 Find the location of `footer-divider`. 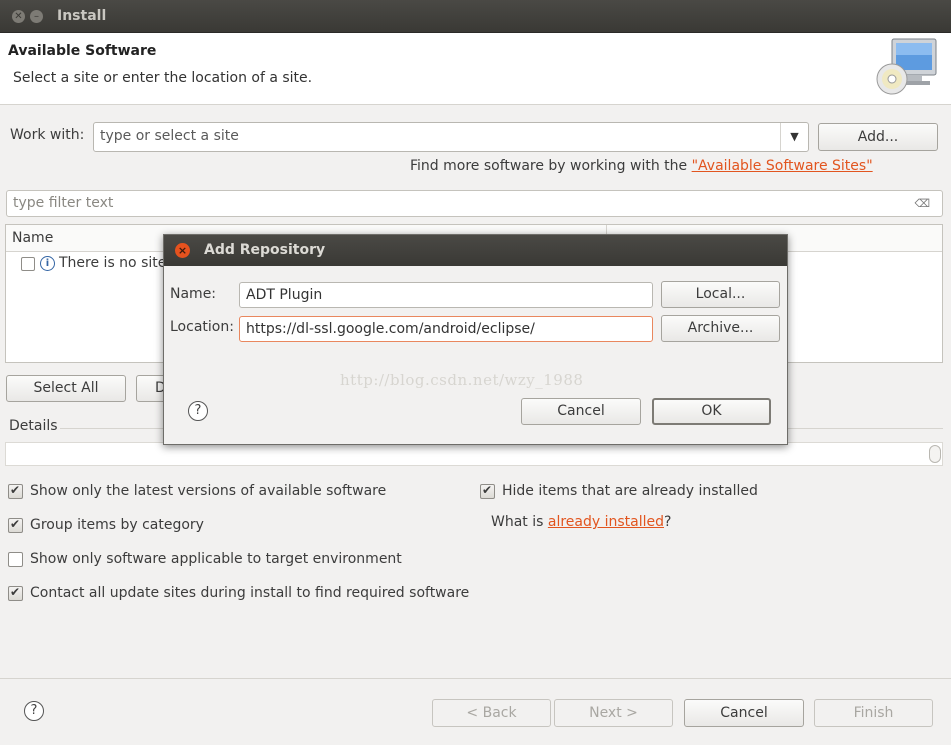

footer-divider is located at coordinates (475, 678).